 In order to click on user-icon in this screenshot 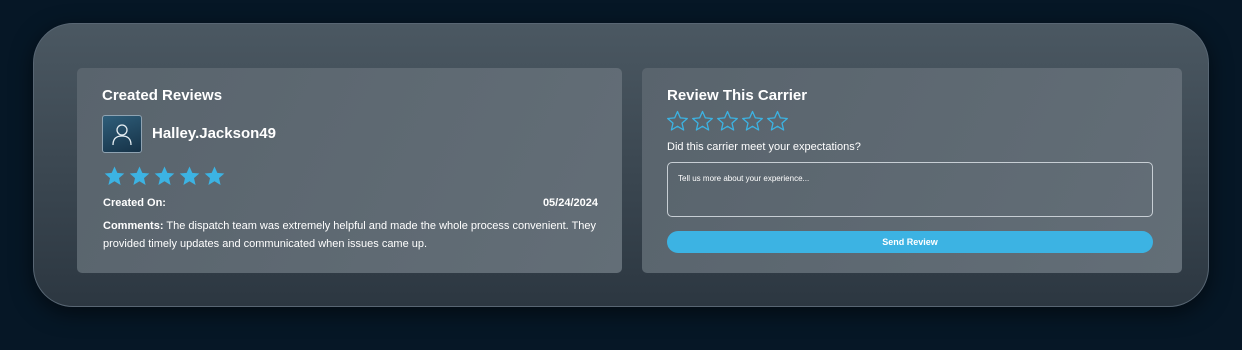, I will do `click(122, 135)`.